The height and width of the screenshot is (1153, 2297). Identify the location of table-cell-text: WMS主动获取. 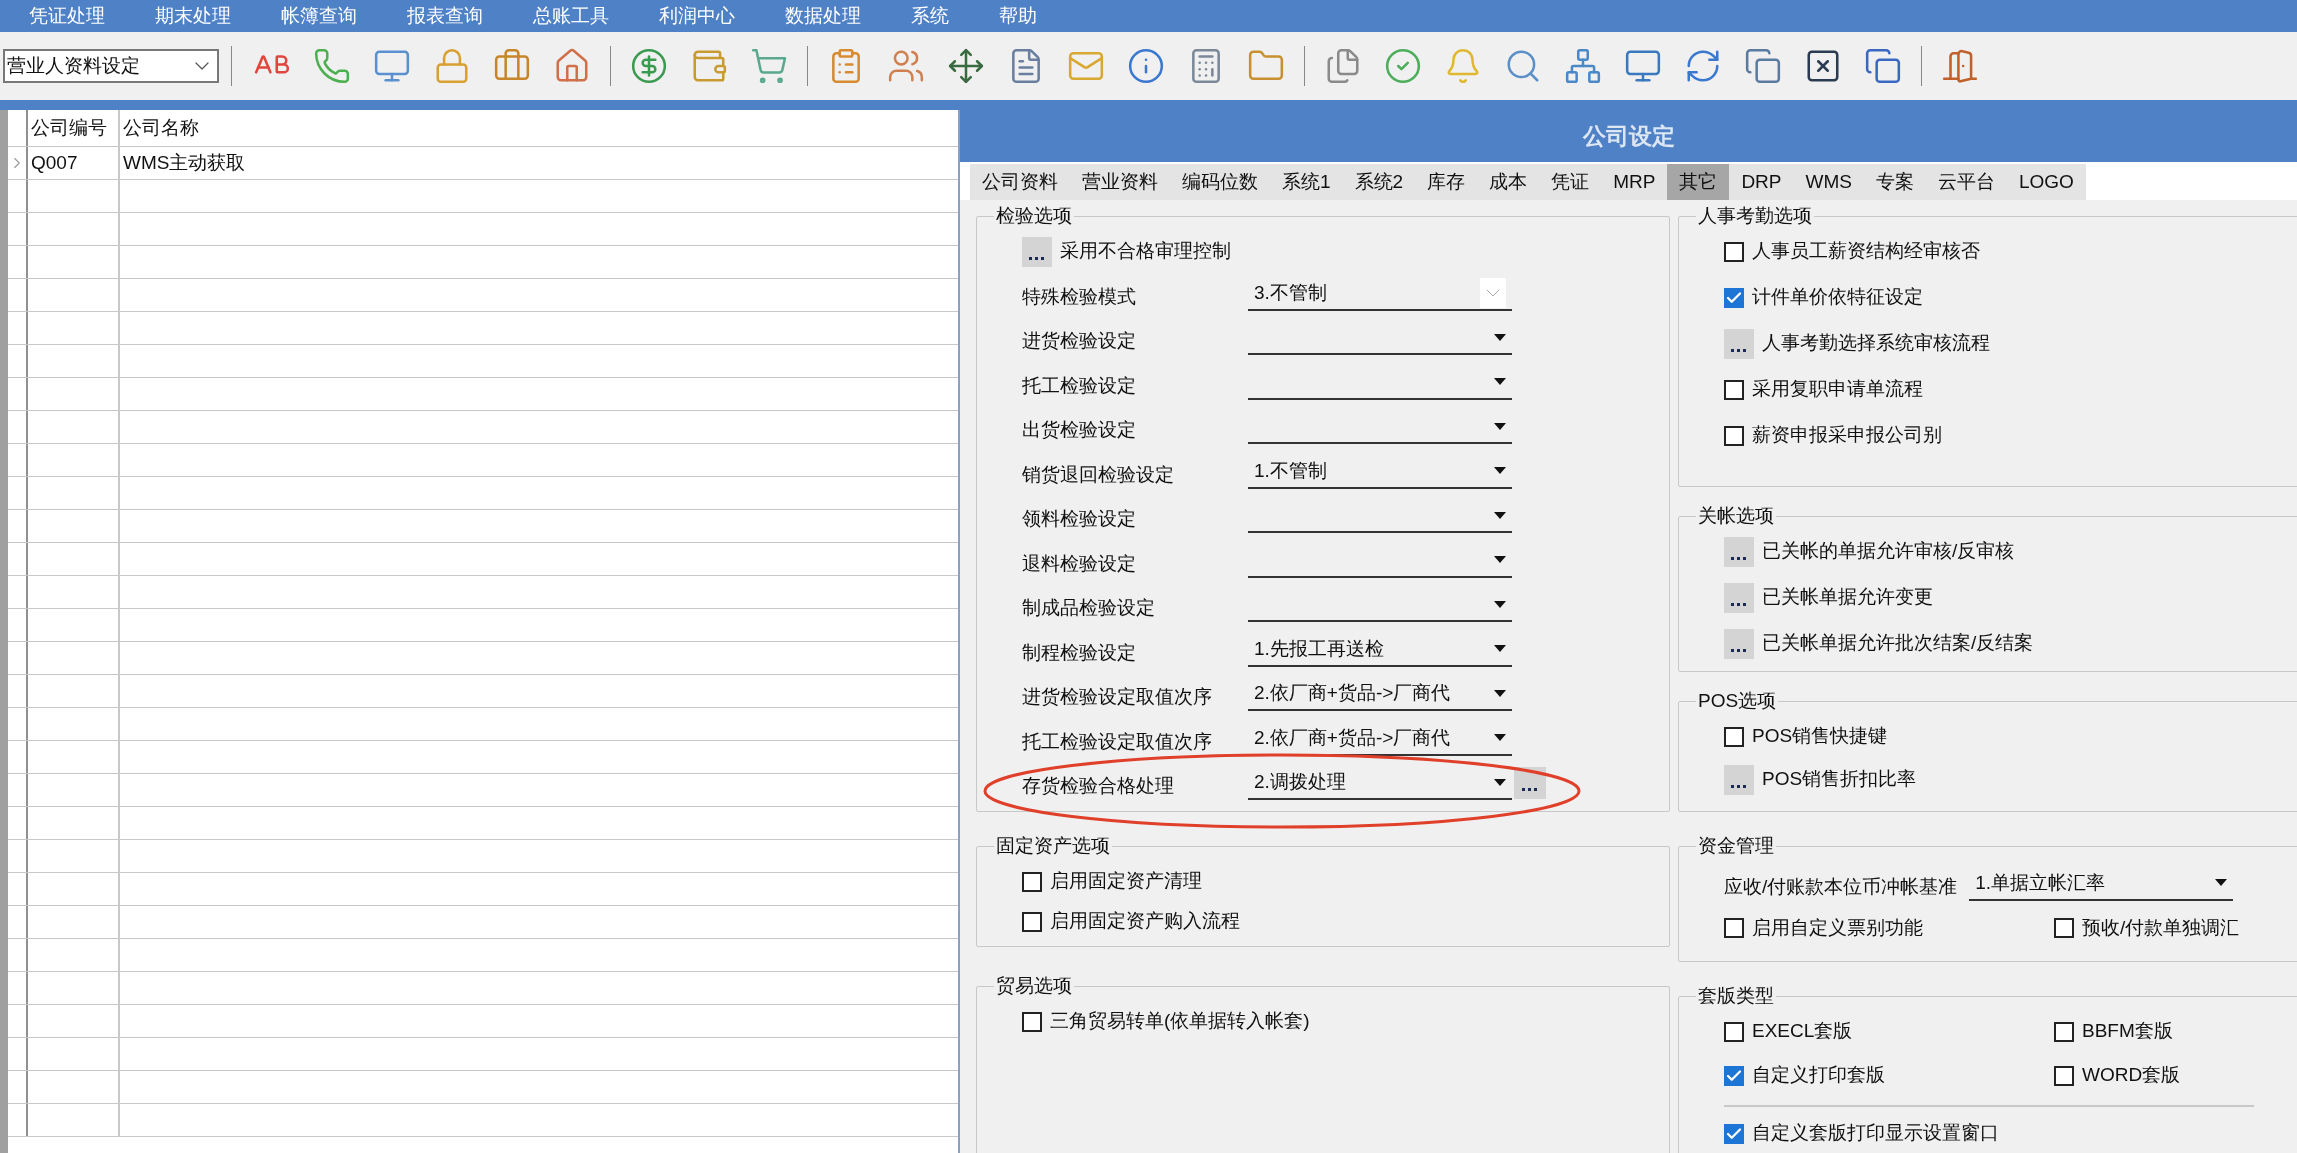
(184, 162).